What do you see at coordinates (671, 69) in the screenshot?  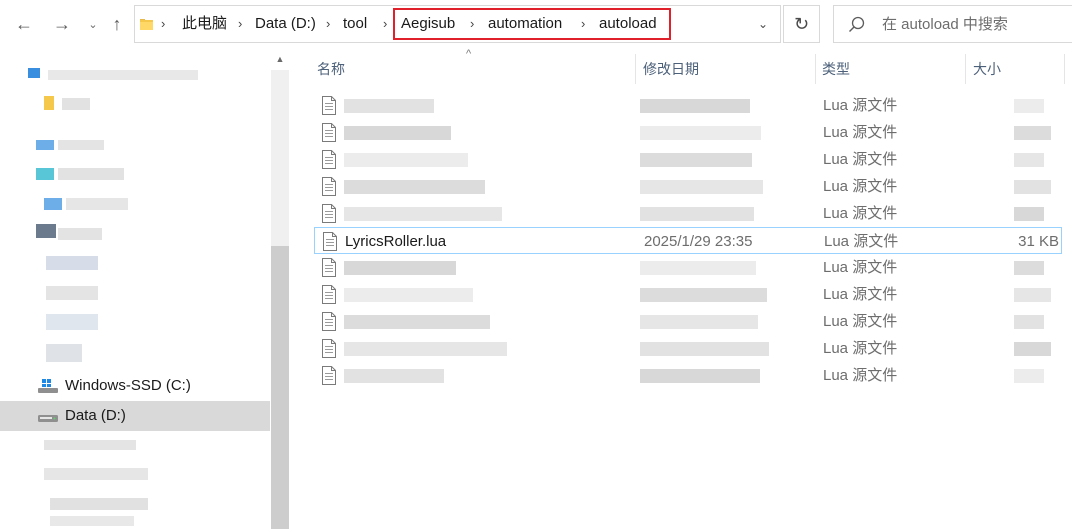 I see `column-header-date: 修改日期` at bounding box center [671, 69].